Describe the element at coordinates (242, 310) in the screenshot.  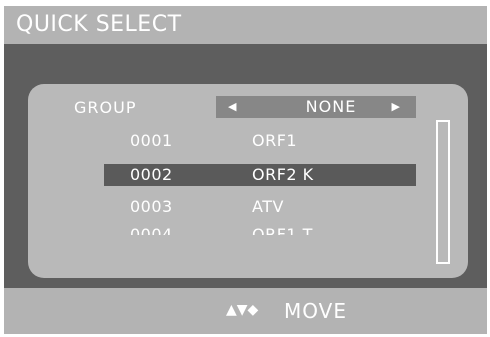
I see `move-arrows-icon: ▲▼◆` at that location.